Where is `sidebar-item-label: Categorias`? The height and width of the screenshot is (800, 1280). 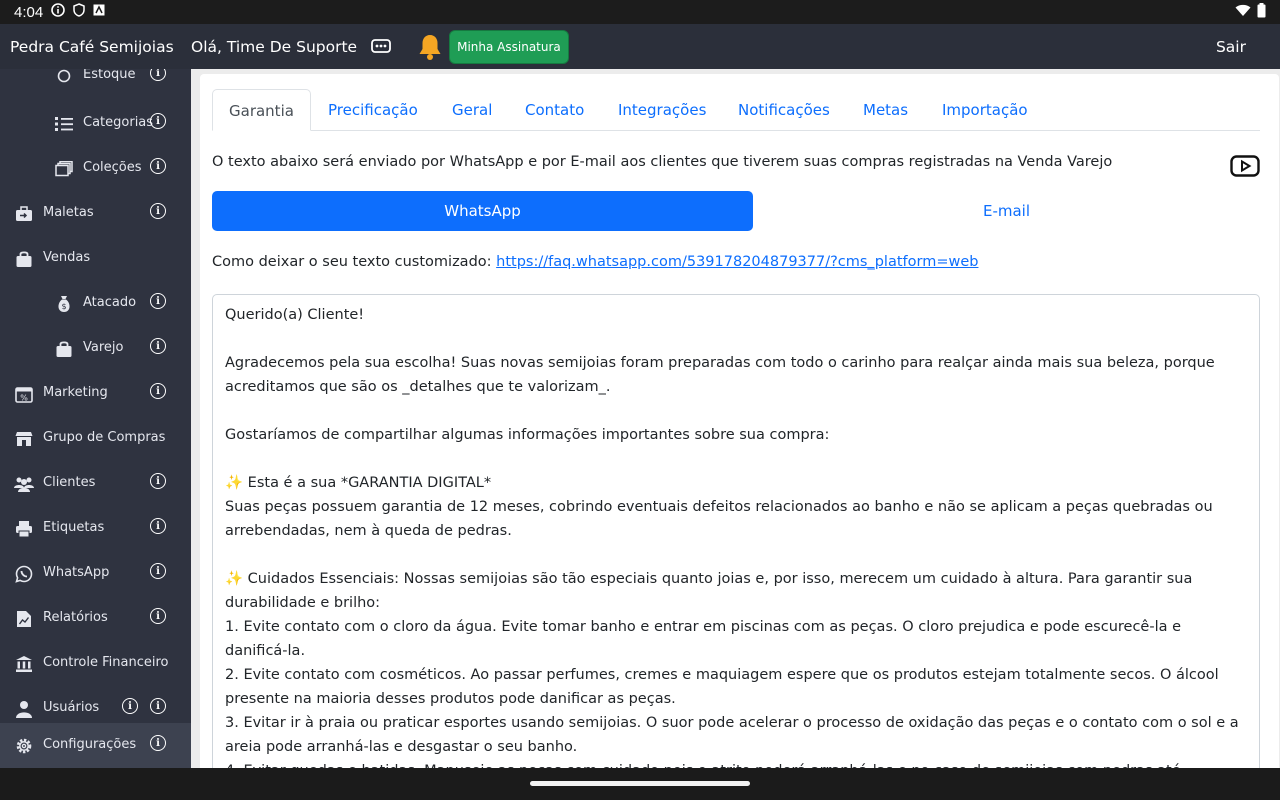
sidebar-item-label: Categorias is located at coordinates (118, 122).